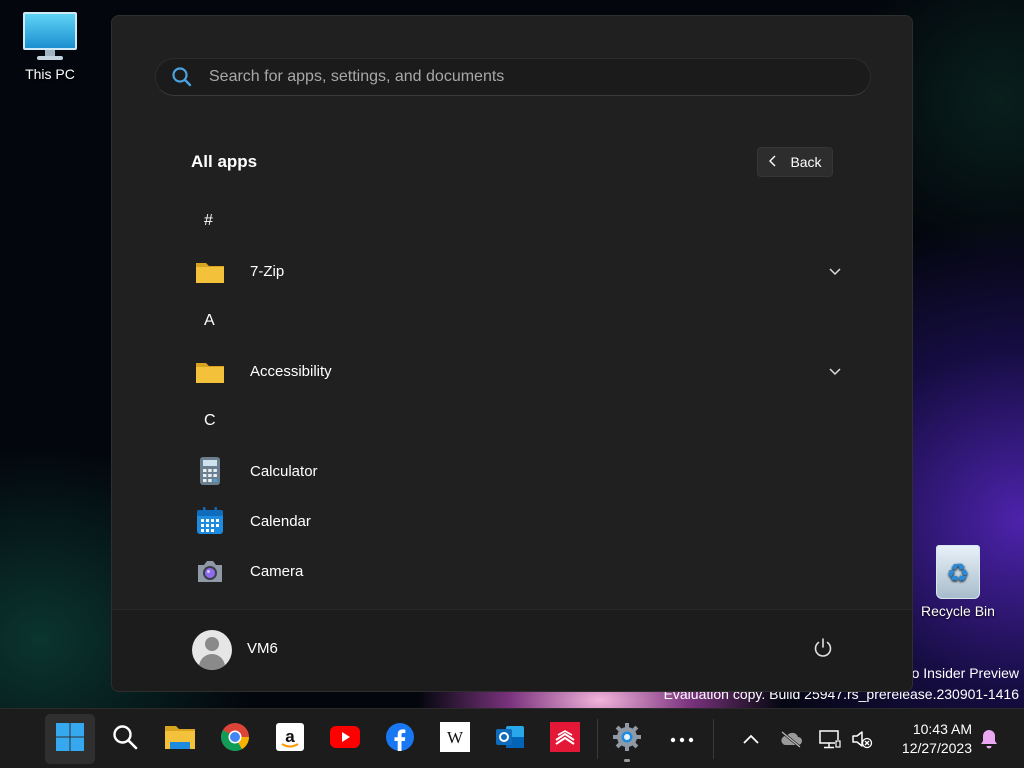 The width and height of the screenshot is (1024, 768). Describe the element at coordinates (514, 271) in the screenshot. I see `list-item-7-zip: 7-Zip` at that location.